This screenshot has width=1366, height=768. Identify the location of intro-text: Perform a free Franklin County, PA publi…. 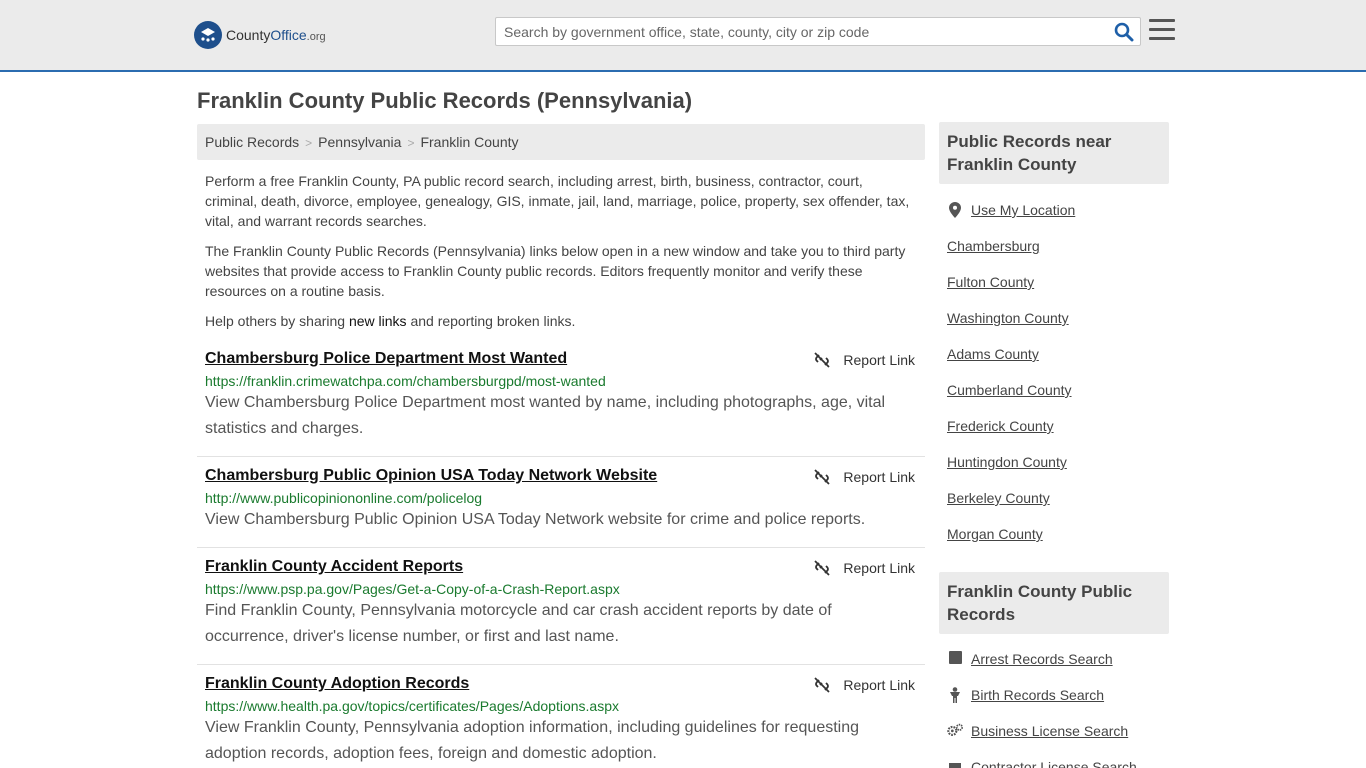
(561, 256).